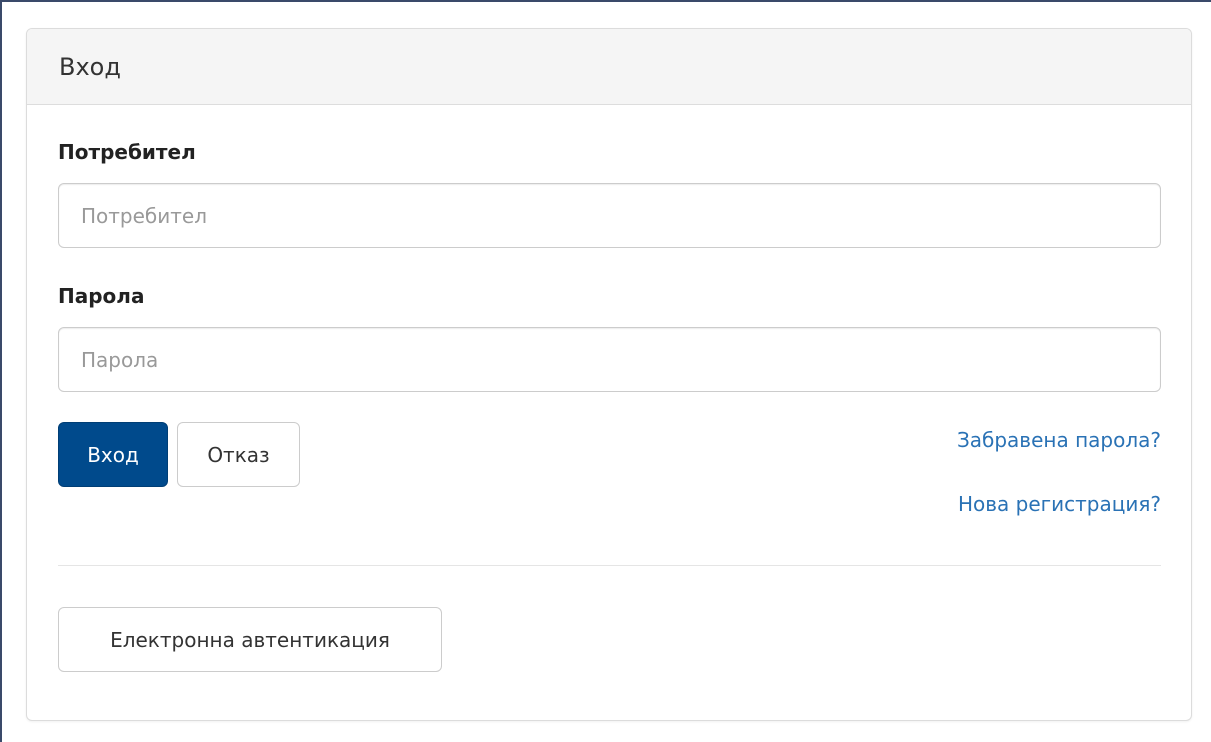 The image size is (1211, 742). What do you see at coordinates (238, 454) in the screenshot?
I see `cancel-button: Отказ` at bounding box center [238, 454].